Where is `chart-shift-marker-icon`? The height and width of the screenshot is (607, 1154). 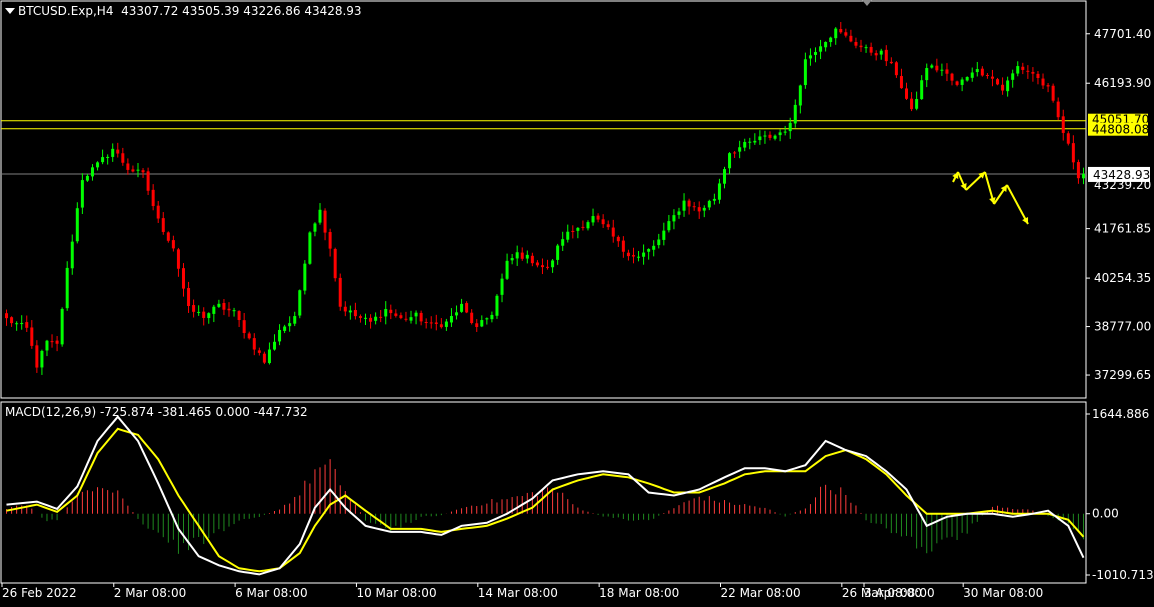
chart-shift-marker-icon is located at coordinates (867, 3).